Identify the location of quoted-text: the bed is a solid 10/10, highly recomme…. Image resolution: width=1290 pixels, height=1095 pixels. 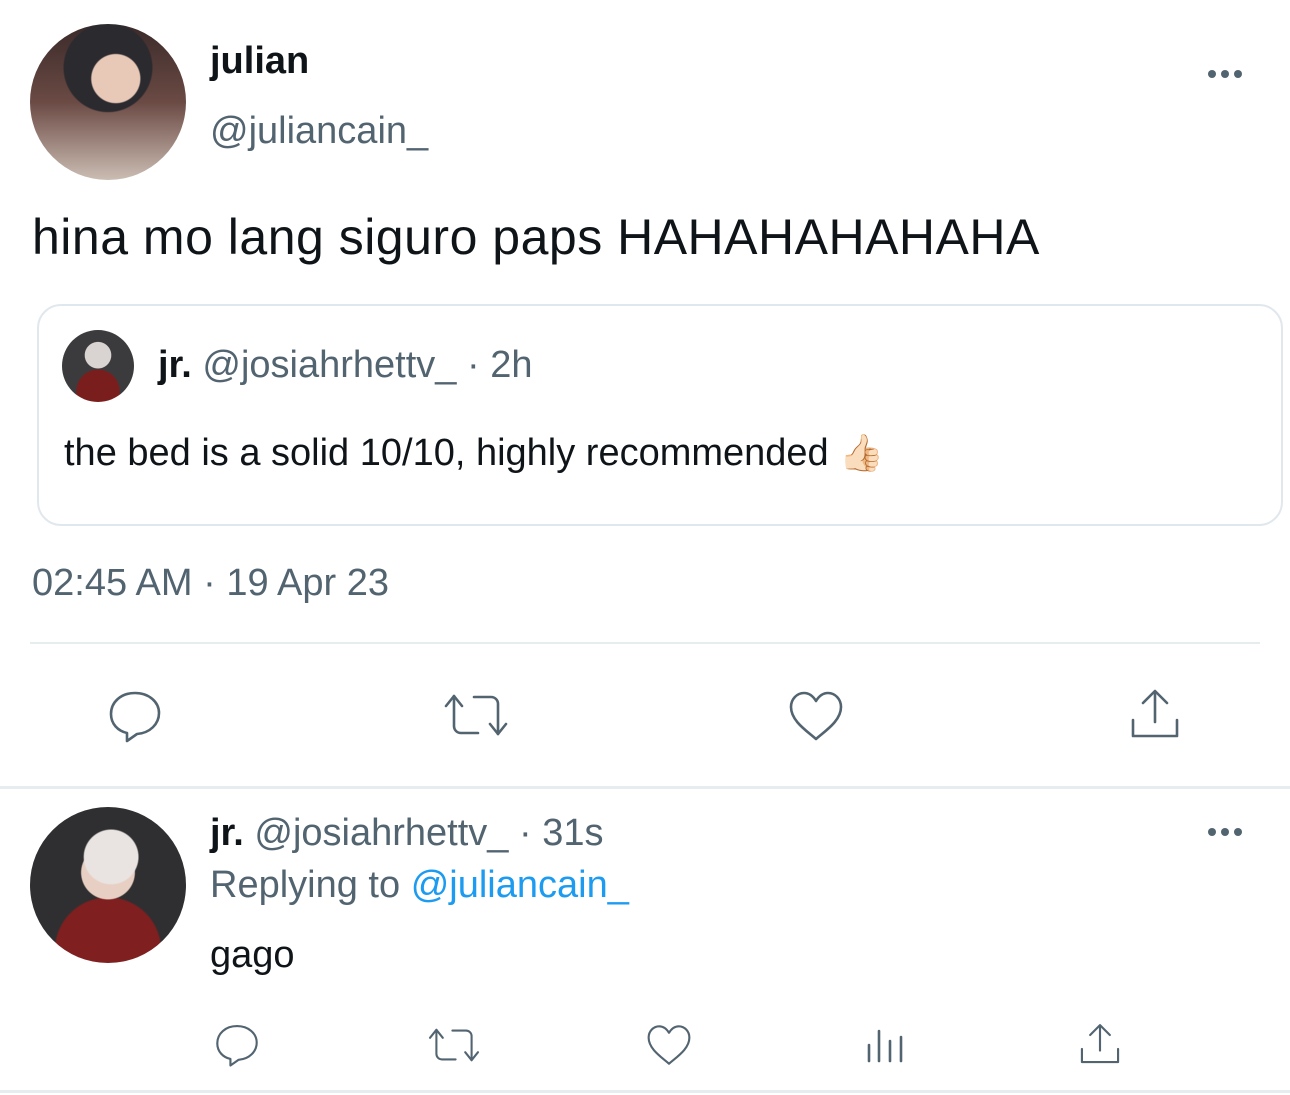
(446, 453).